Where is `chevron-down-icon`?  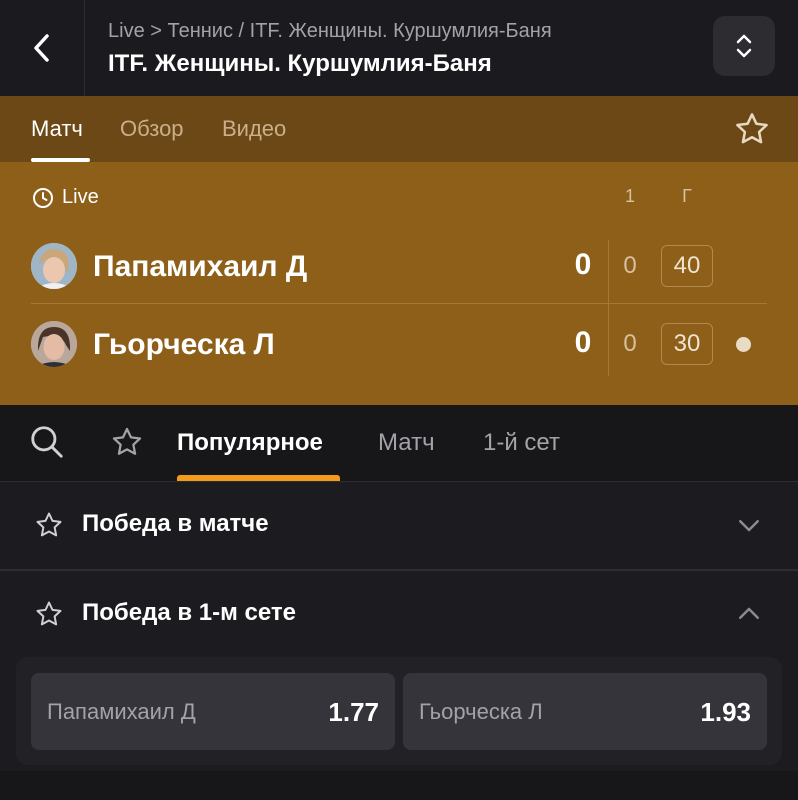 chevron-down-icon is located at coordinates (749, 525).